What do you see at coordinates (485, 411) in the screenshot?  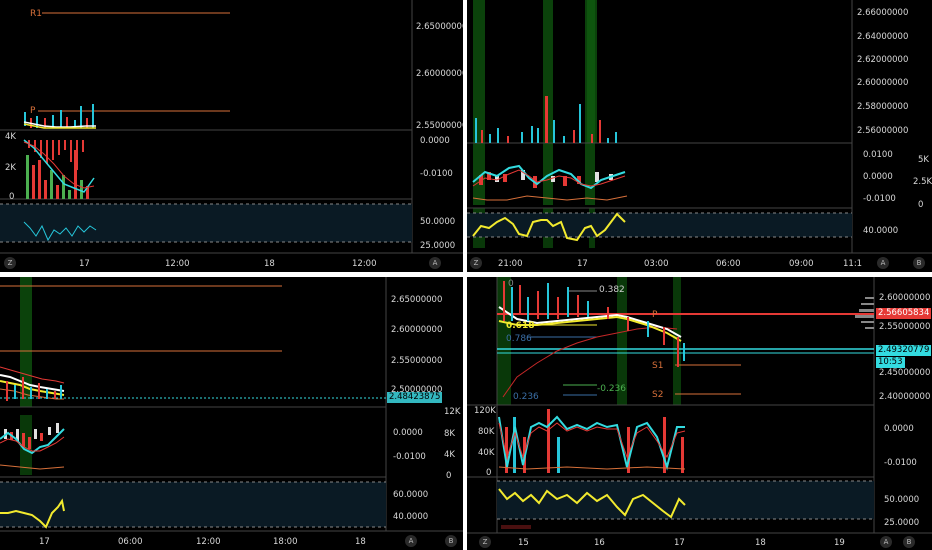 I see `volume-axis-label: 120K` at bounding box center [485, 411].